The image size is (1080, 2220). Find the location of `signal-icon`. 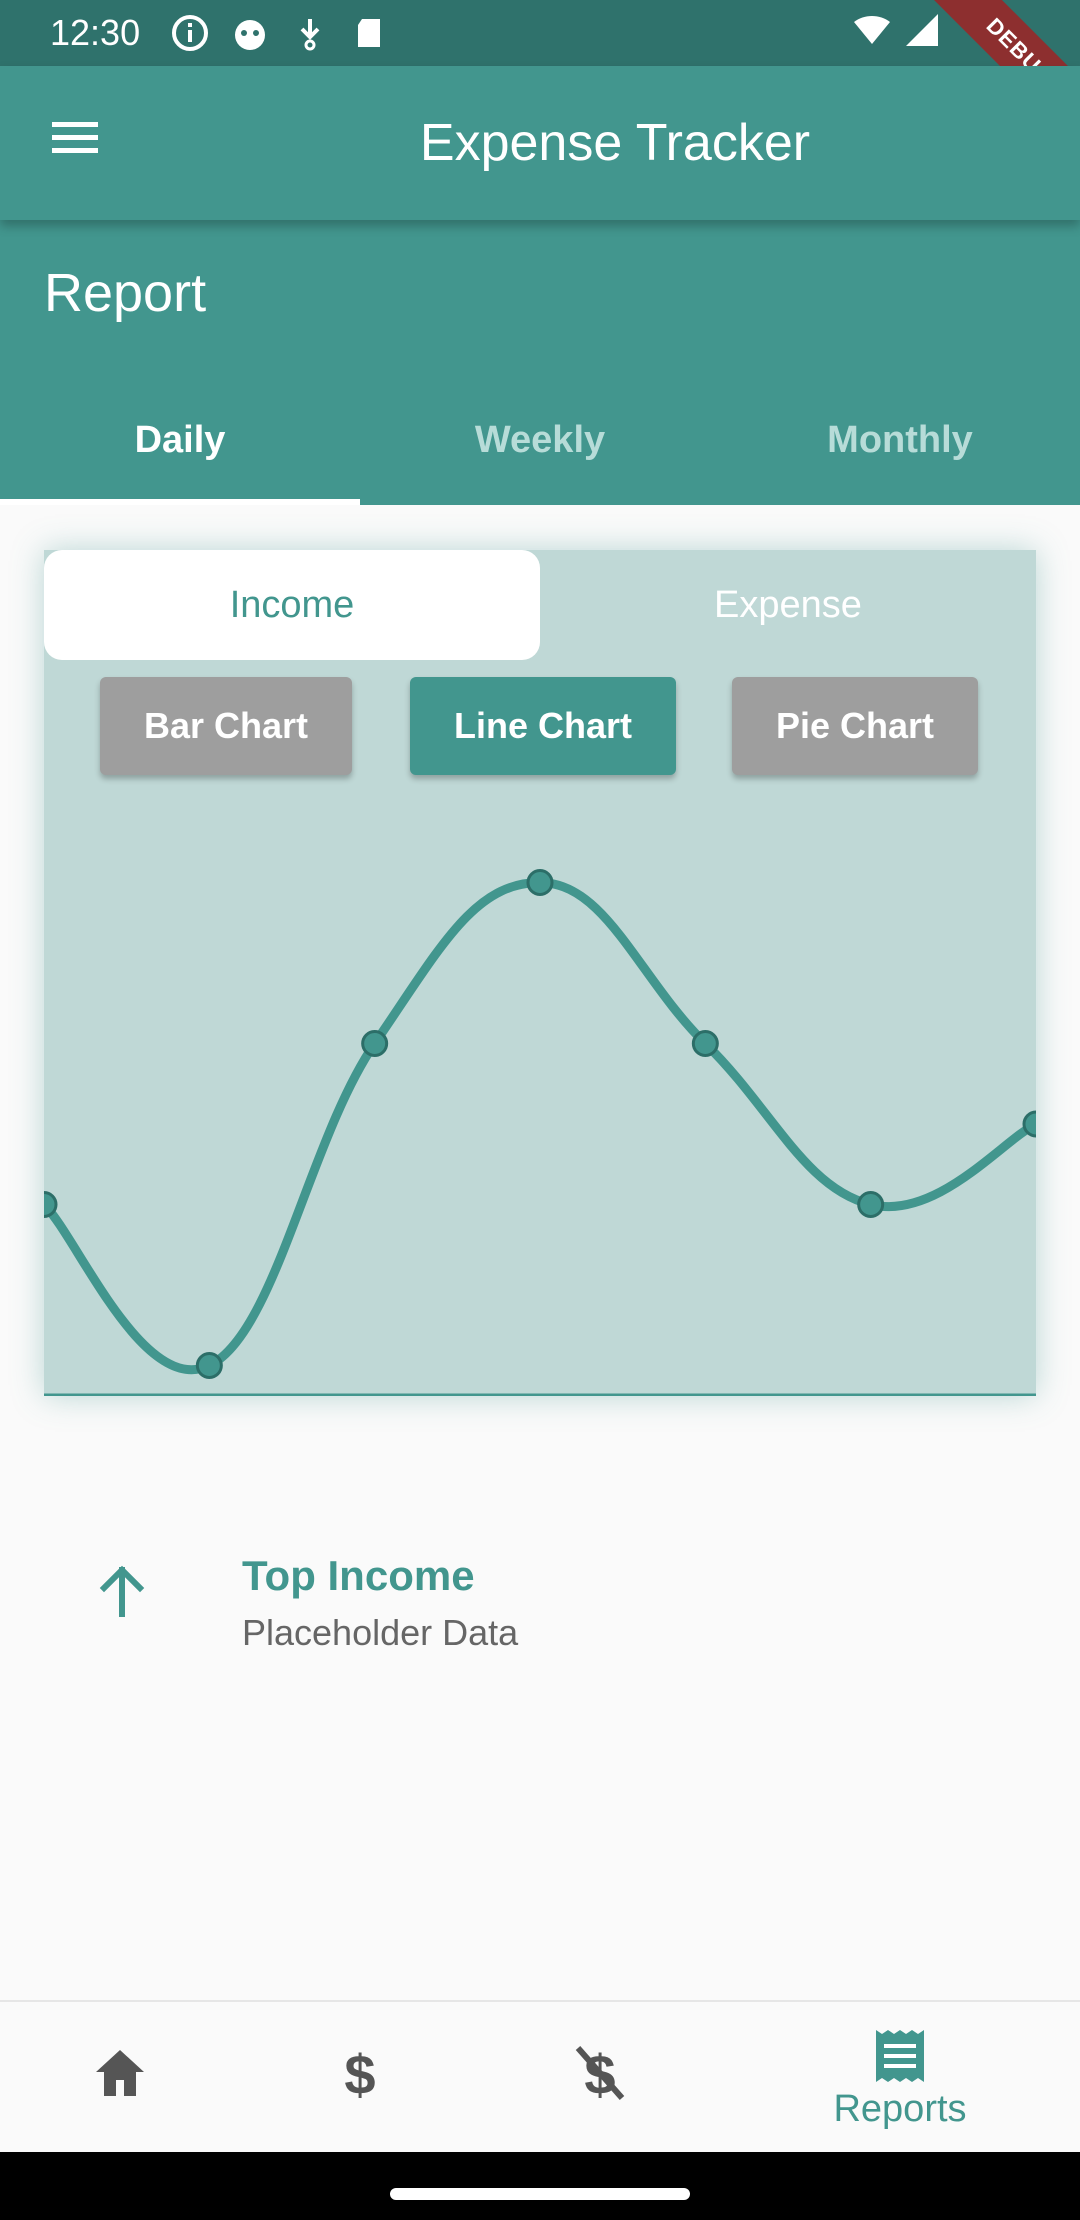

signal-icon is located at coordinates (922, 32).